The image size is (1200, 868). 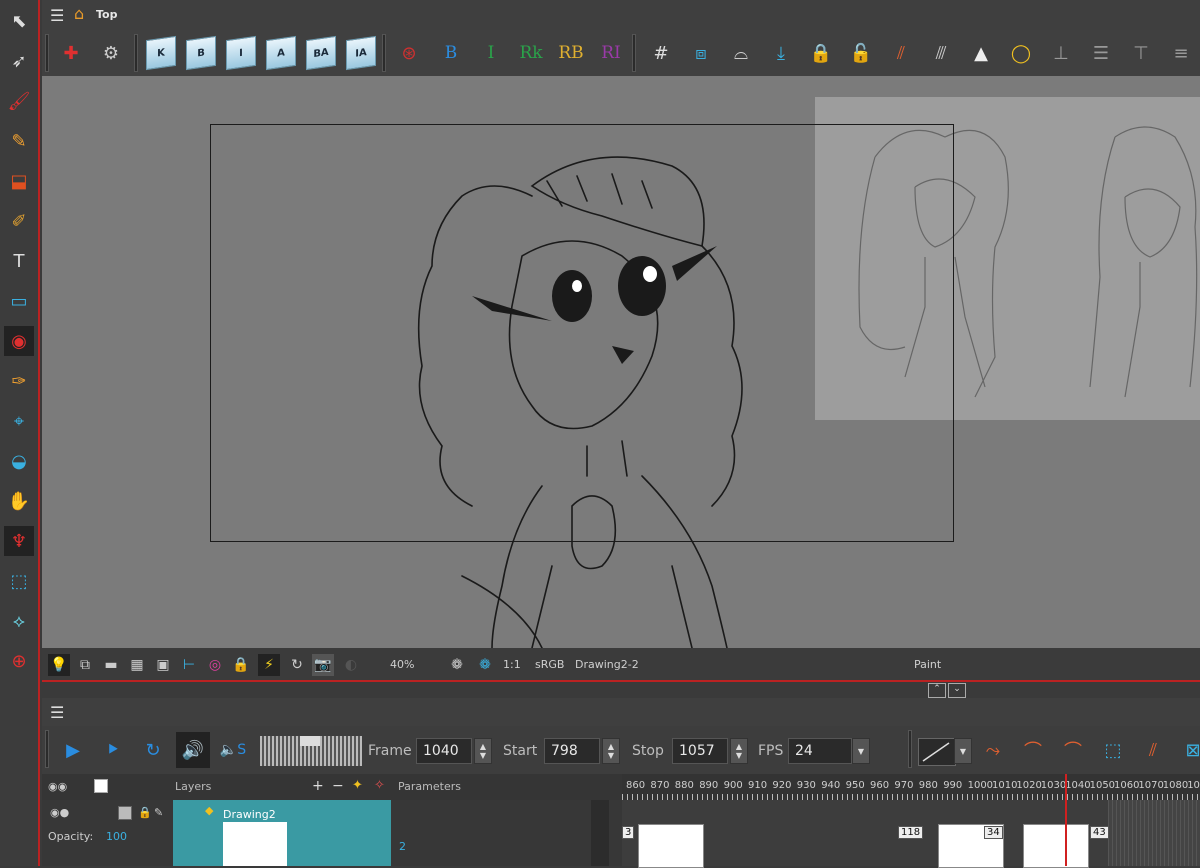 What do you see at coordinates (963, 751) in the screenshot?
I see `interpolation-dropdown-arrow: ▼` at bounding box center [963, 751].